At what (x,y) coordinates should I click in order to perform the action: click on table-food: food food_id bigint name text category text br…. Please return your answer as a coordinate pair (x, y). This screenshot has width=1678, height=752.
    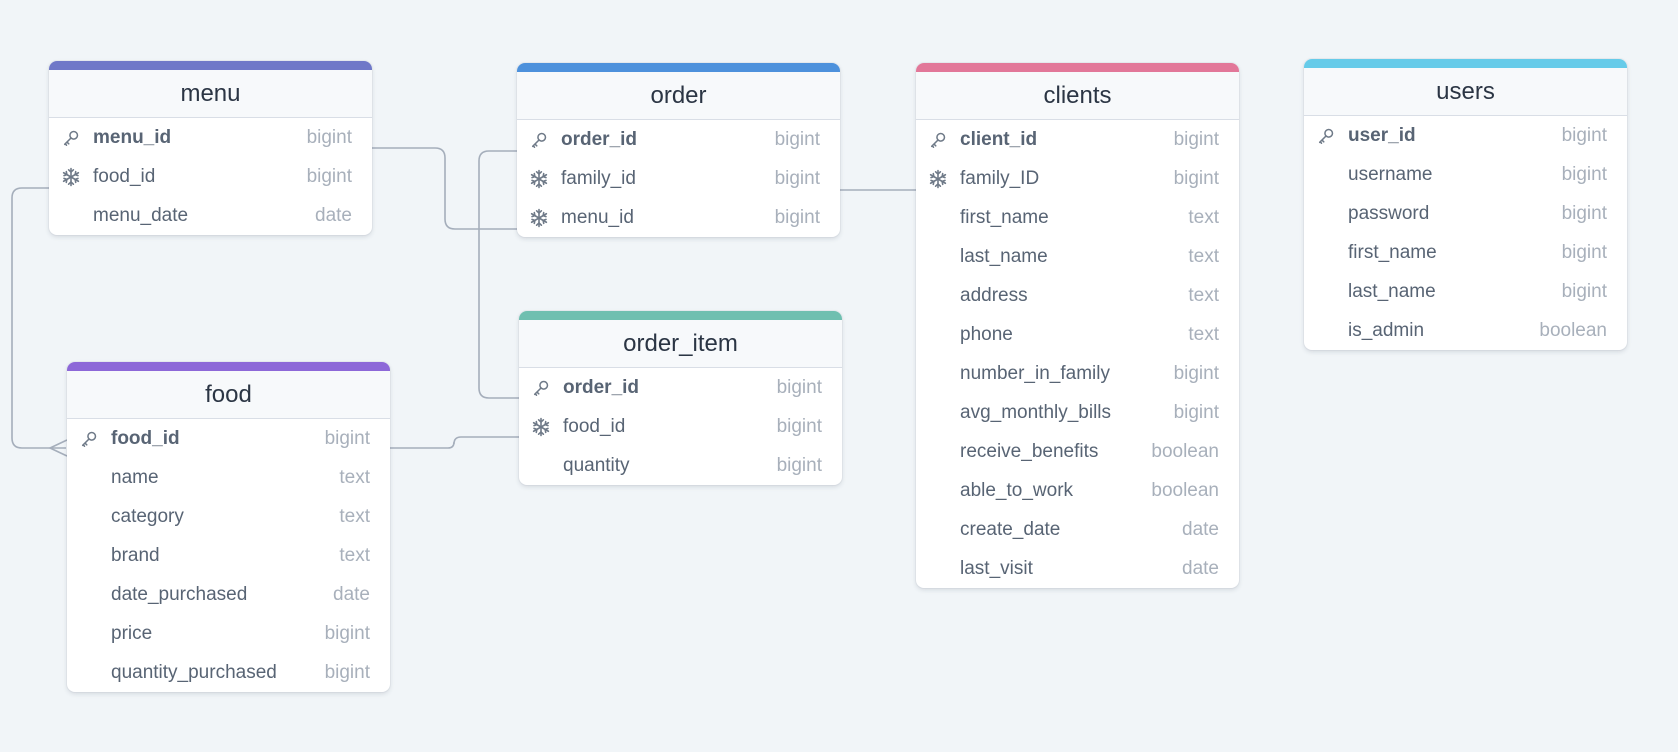
    Looking at the image, I should click on (228, 527).